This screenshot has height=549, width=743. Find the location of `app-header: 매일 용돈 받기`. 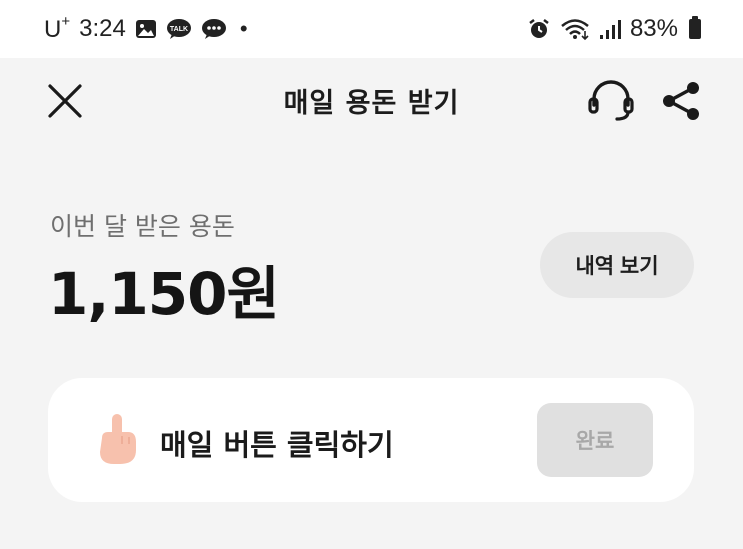

app-header: 매일 용돈 받기 is located at coordinates (371, 99).